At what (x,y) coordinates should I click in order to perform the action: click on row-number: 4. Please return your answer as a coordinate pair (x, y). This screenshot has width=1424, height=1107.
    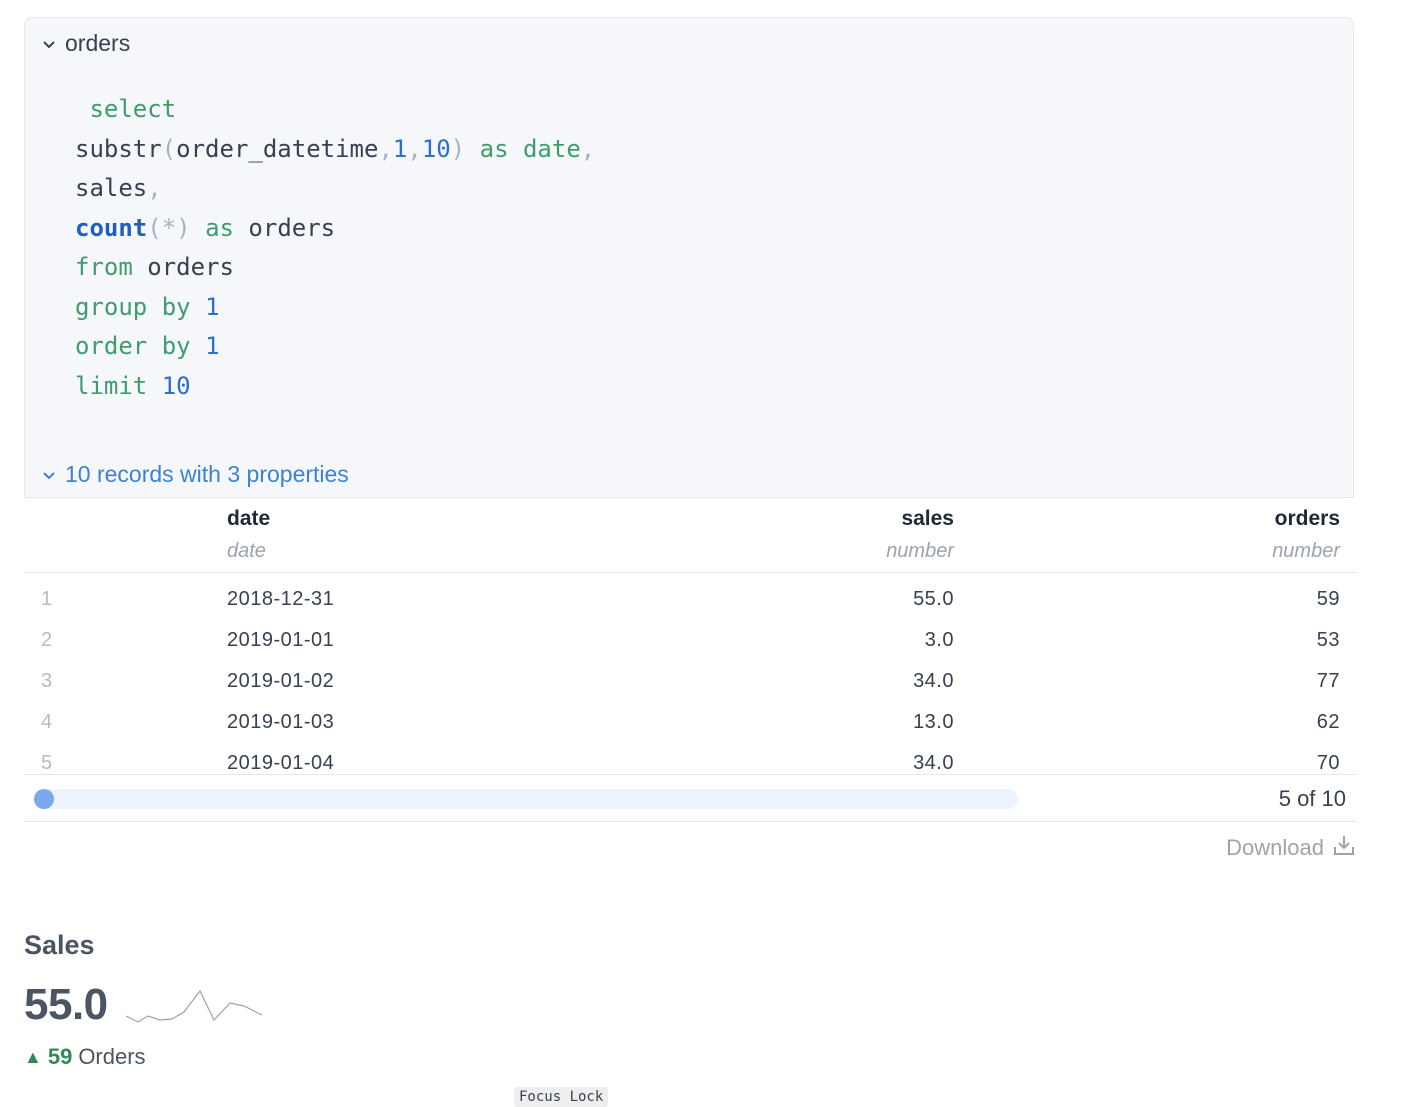
    Looking at the image, I should click on (47, 722).